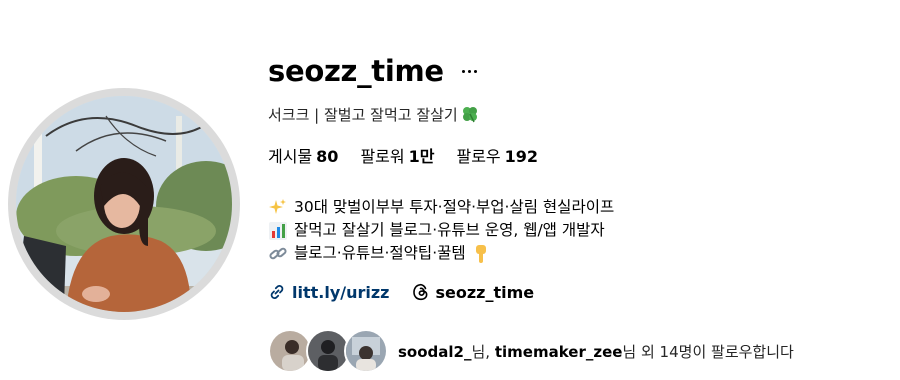  What do you see at coordinates (578, 292) in the screenshot?
I see `profile-links: litt.ly/urizz seozz_time` at bounding box center [578, 292].